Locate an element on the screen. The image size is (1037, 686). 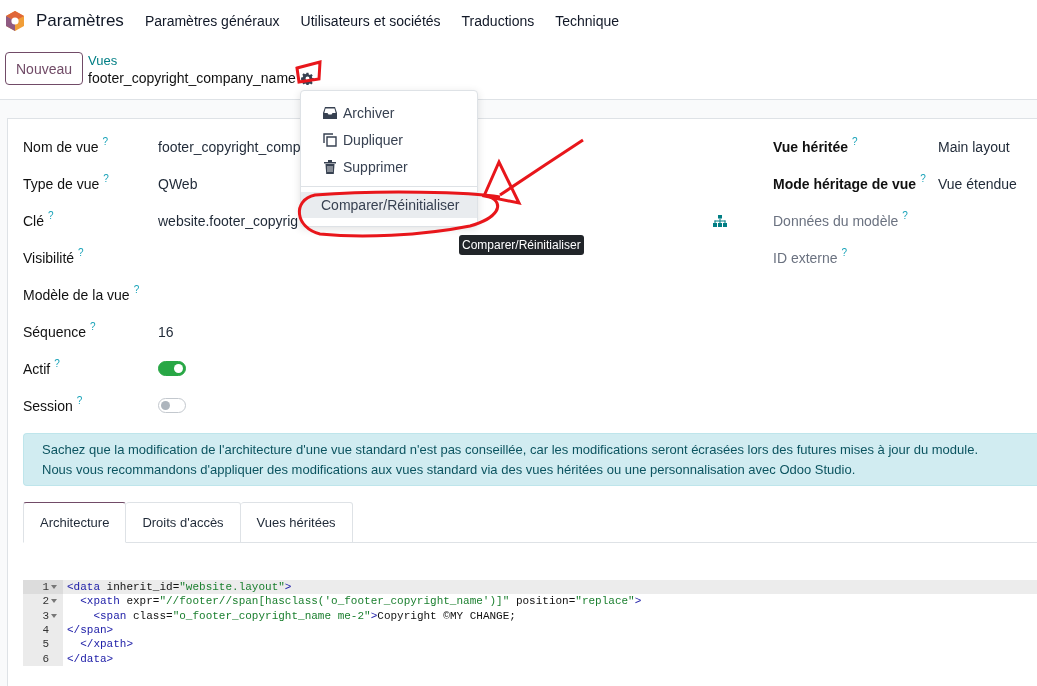
menu-item: Paramètres généraux is located at coordinates (212, 21).